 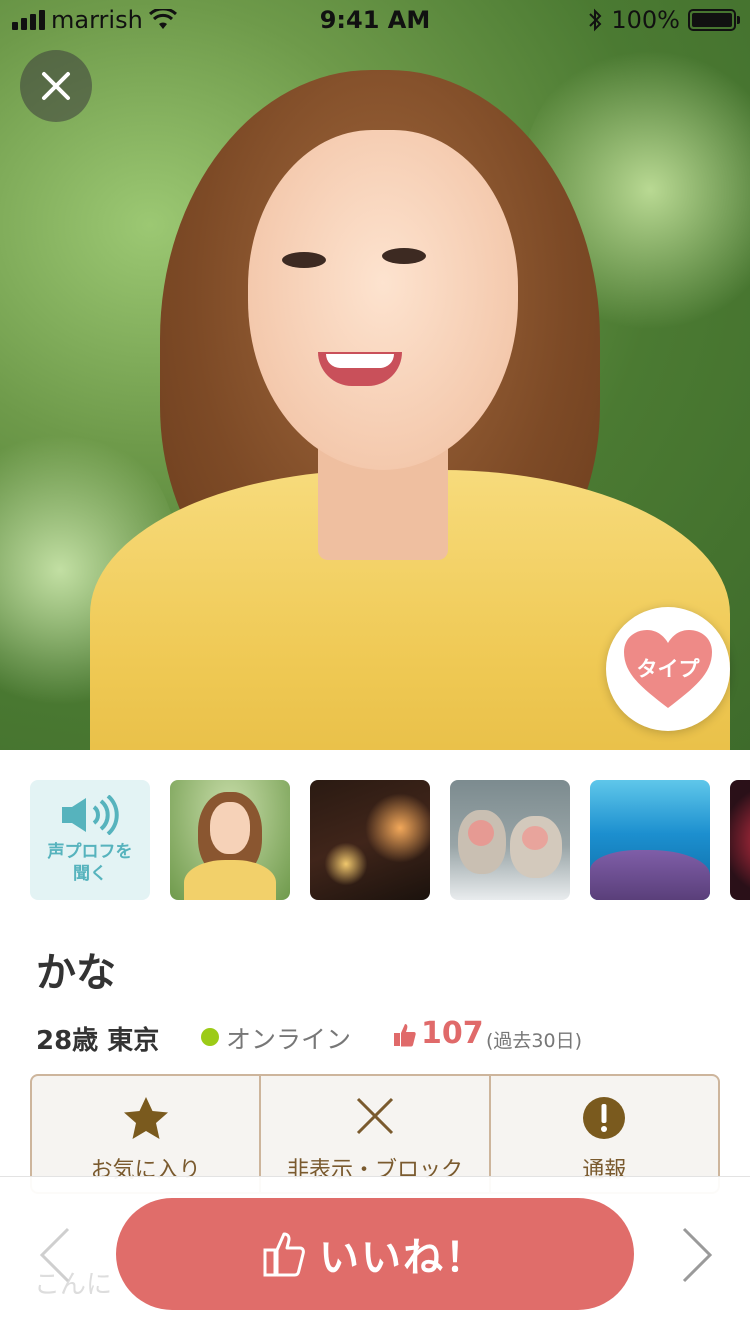 I want to click on battery-icon, so click(x=714, y=20).